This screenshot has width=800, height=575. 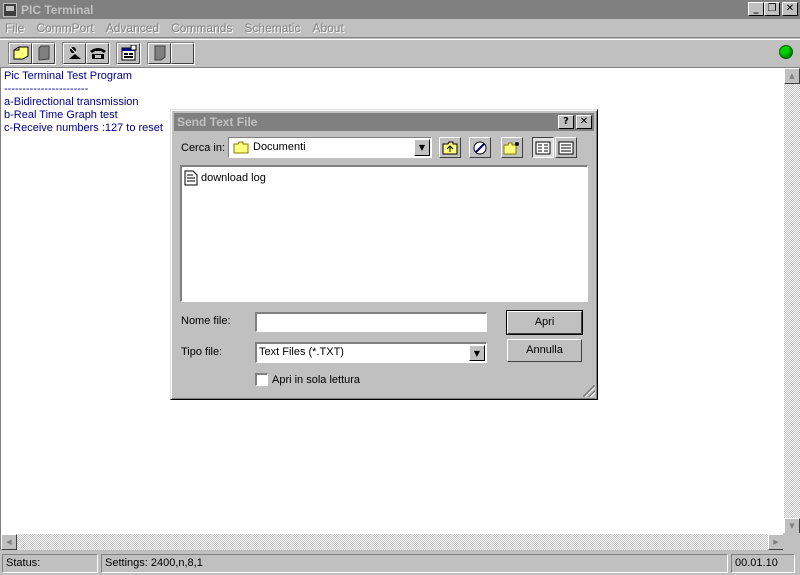 I want to click on title-bar: PIC Terminal _ ❐ ✕, so click(x=400, y=9).